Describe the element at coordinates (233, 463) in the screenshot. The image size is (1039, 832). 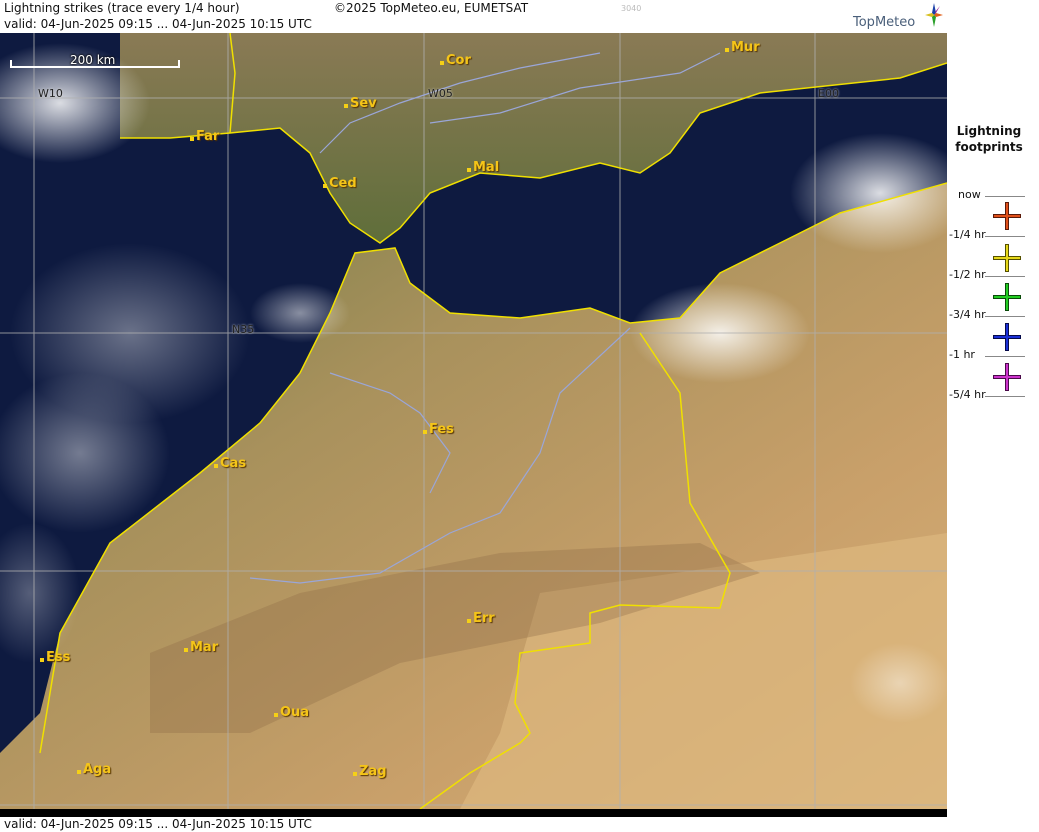
I see `city-label: Cas` at that location.